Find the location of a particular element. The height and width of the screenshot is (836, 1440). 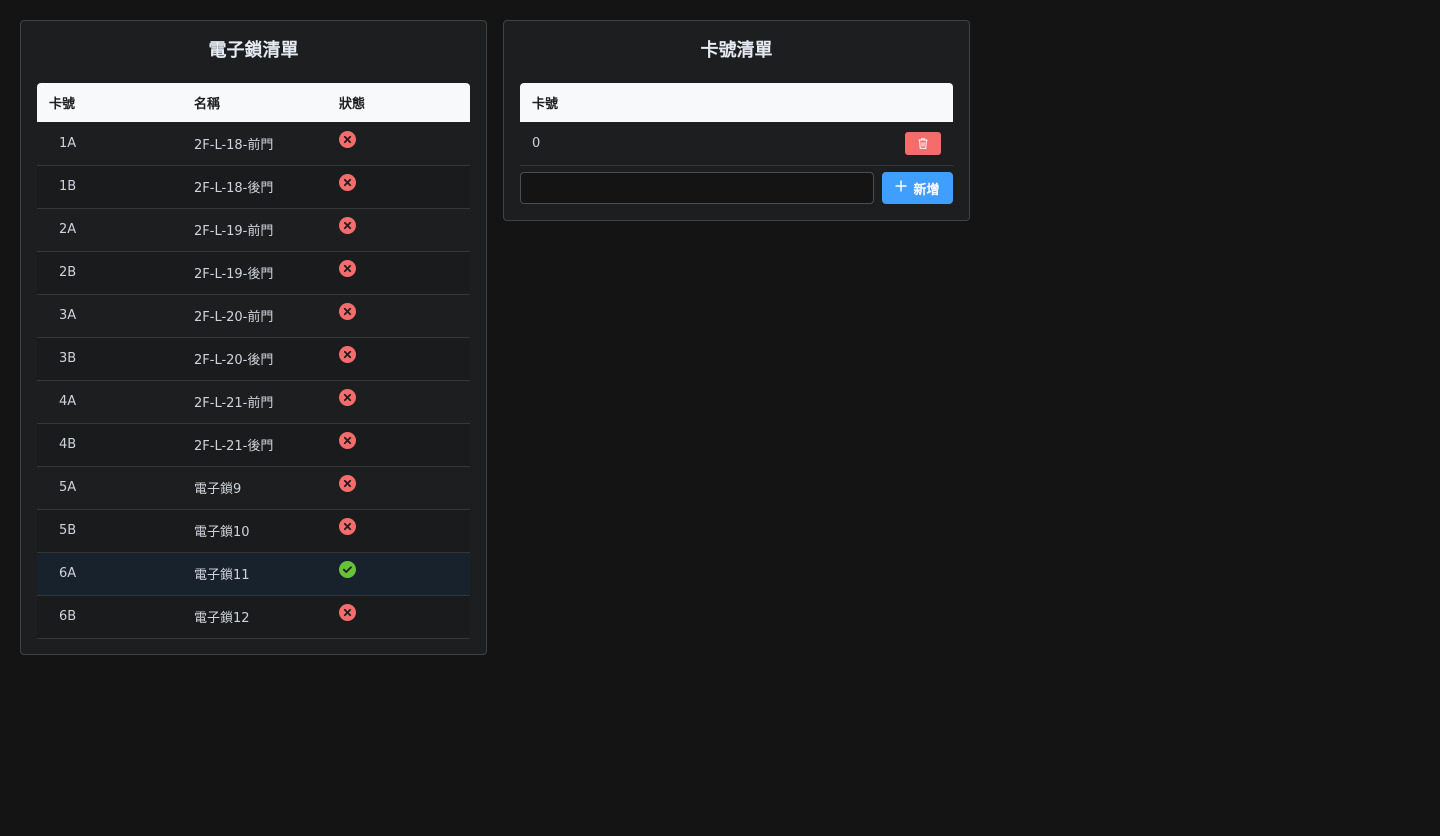

lock-name: 電子鎖11 is located at coordinates (222, 575).